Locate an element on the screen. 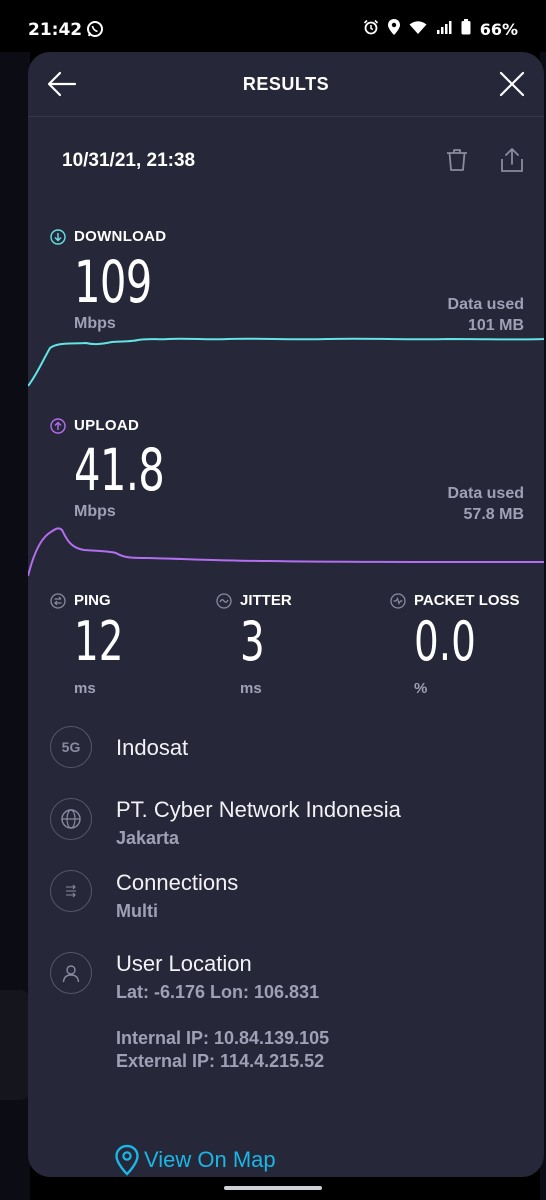 This screenshot has height=1200, width=546. connections-value: Multi is located at coordinates (137, 911).